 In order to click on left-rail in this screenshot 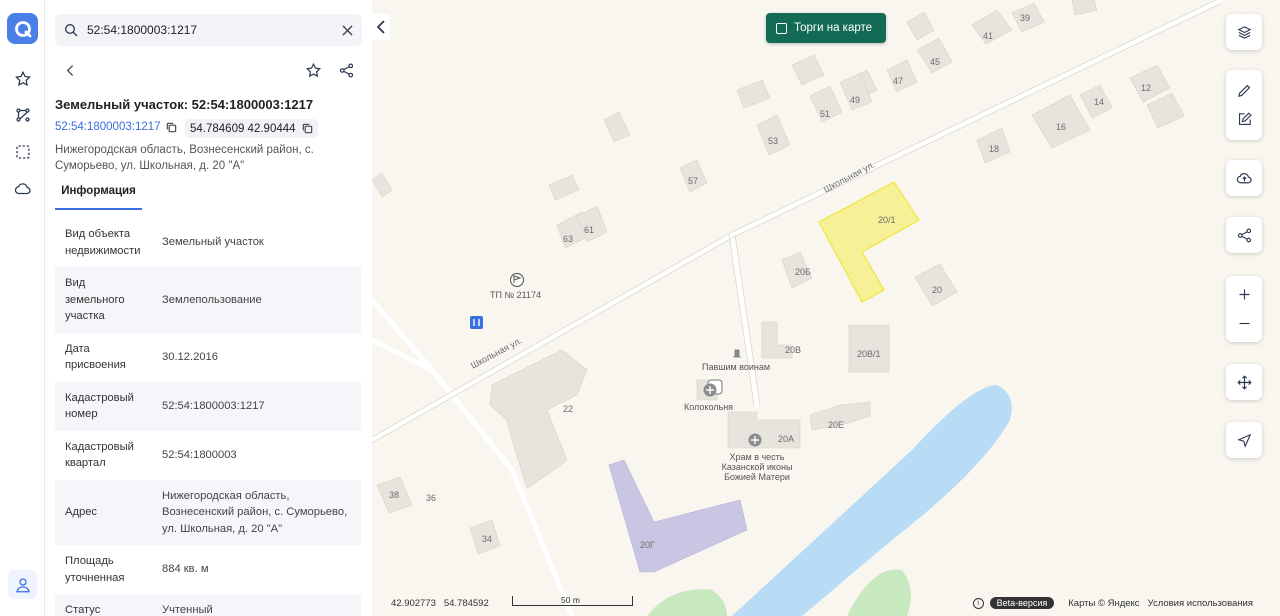, I will do `click(22, 308)`.